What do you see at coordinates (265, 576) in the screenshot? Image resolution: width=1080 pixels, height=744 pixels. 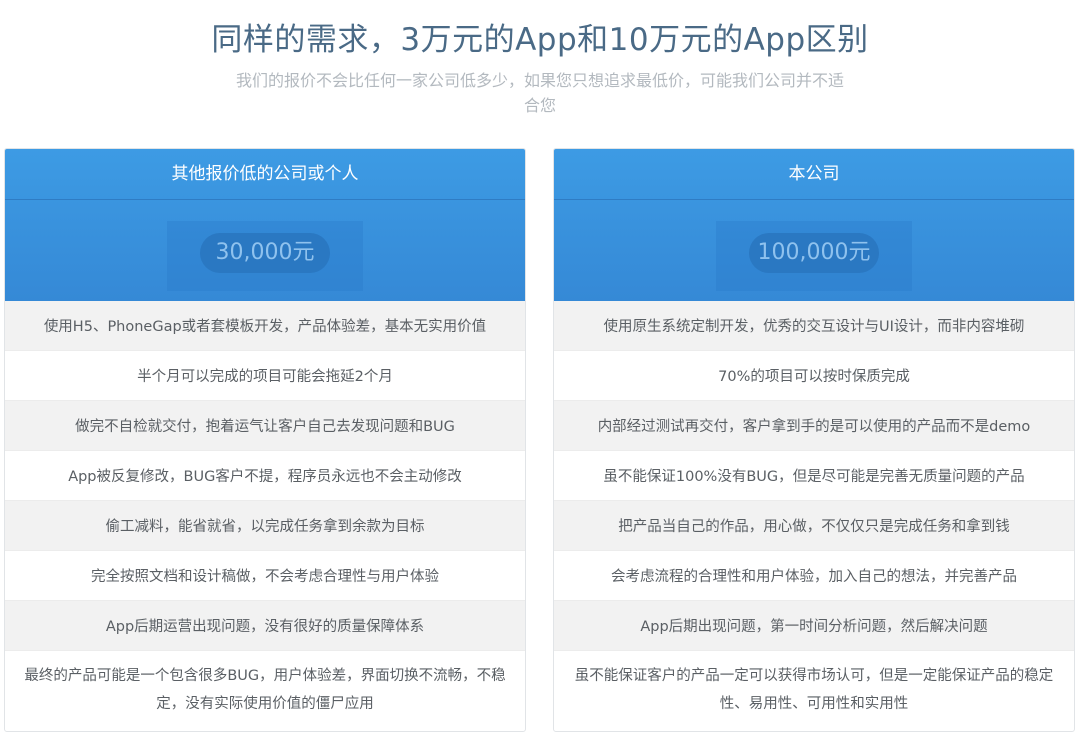 I see `list-item: 完全按照文档和设计稿做，不会考虑合理性与用户体验` at bounding box center [265, 576].